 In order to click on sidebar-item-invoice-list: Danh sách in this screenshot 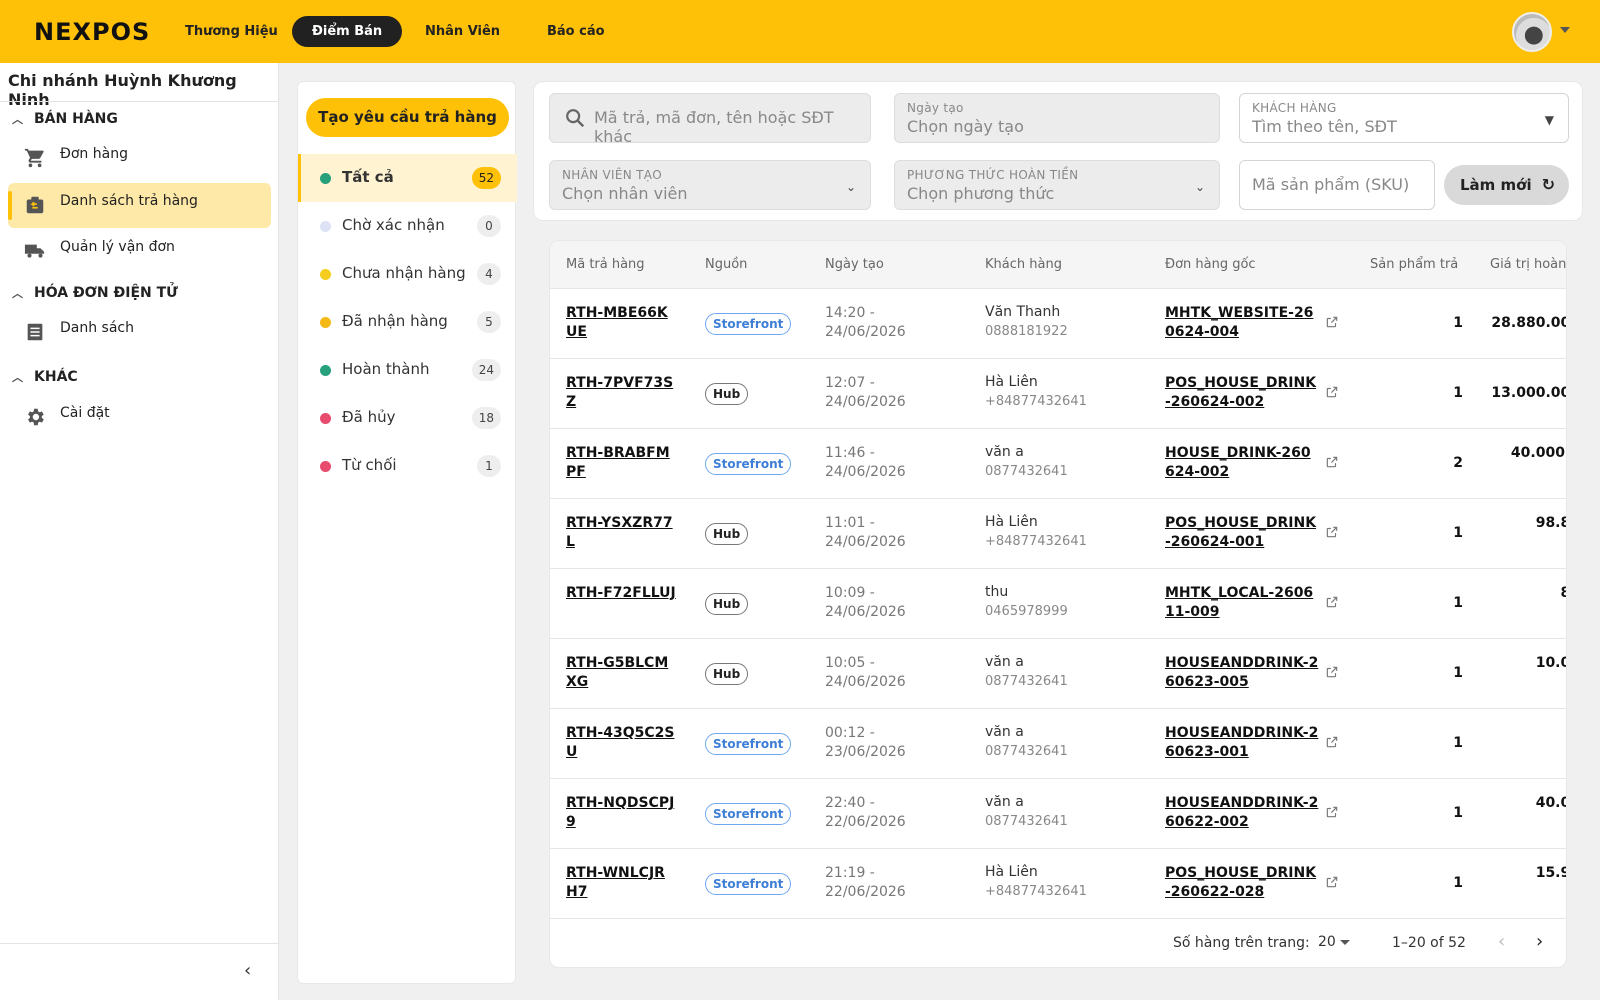, I will do `click(139, 332)`.